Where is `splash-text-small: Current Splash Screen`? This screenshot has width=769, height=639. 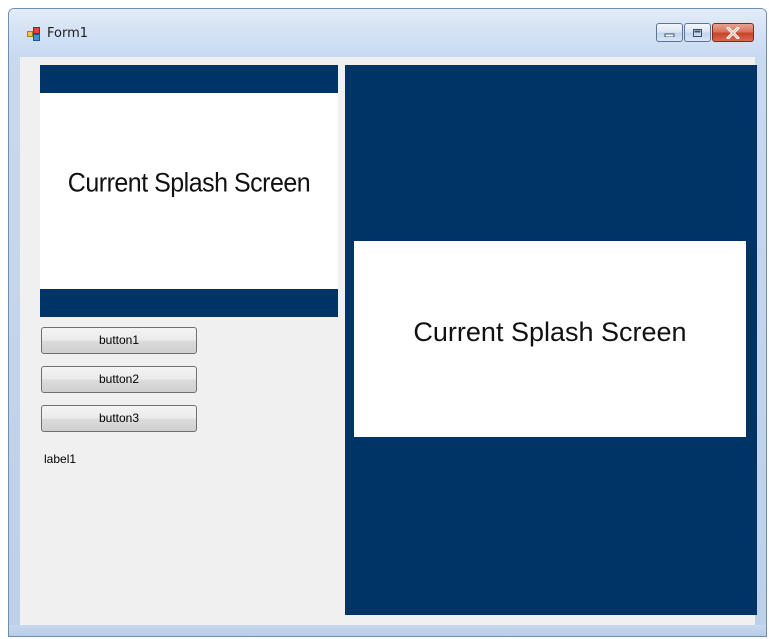
splash-text-small: Current Splash Screen is located at coordinates (189, 183).